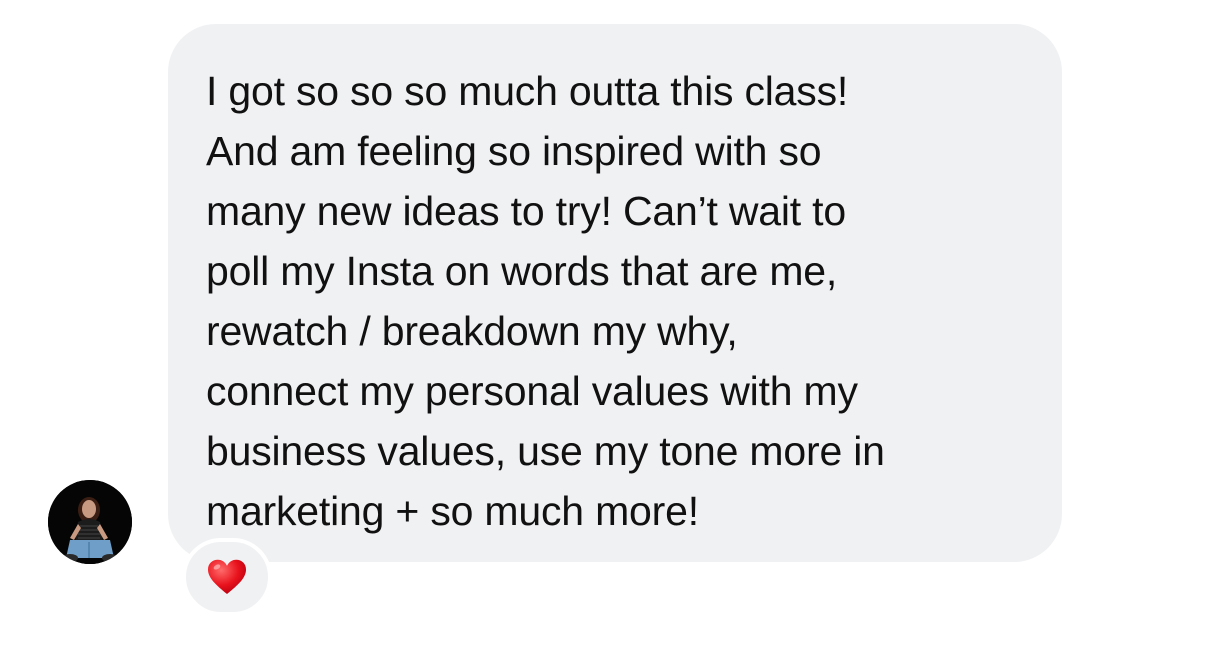  I want to click on message-text-line: marketing + so much more!, so click(452, 511).